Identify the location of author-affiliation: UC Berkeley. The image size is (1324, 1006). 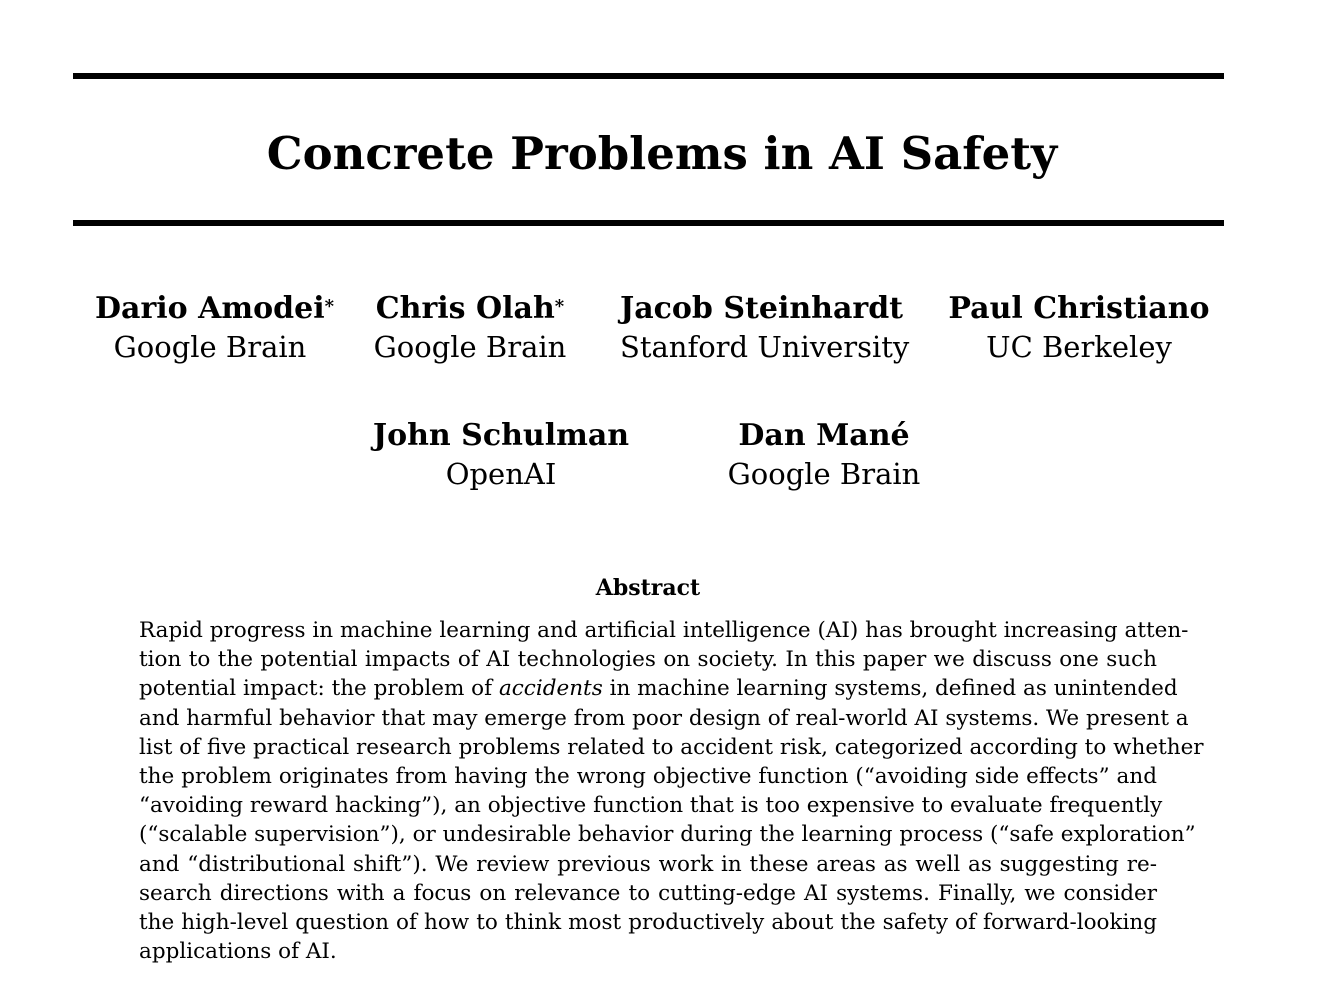
(1079, 347).